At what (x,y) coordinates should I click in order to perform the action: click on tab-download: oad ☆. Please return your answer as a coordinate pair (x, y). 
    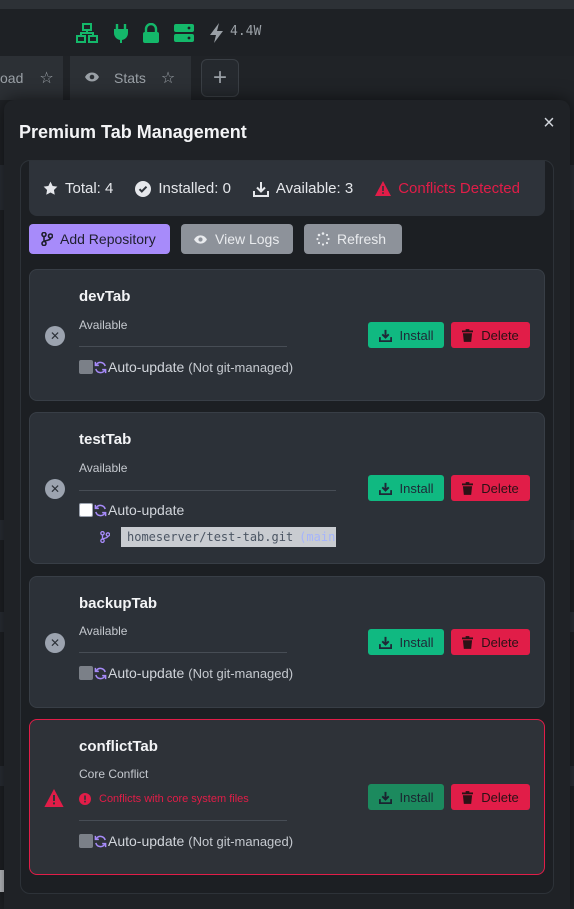
    Looking at the image, I should click on (31, 78).